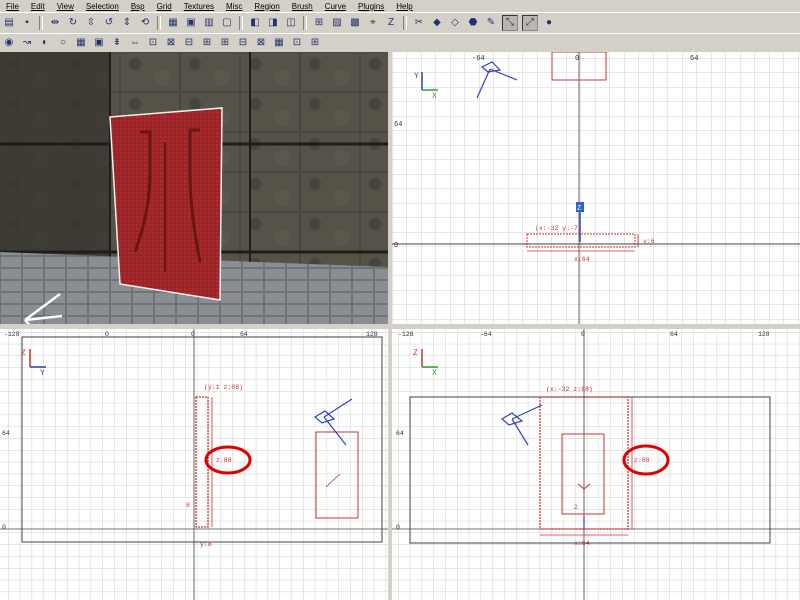 This screenshot has height=600, width=800. I want to click on natural-icon: ▦, so click(279, 43).